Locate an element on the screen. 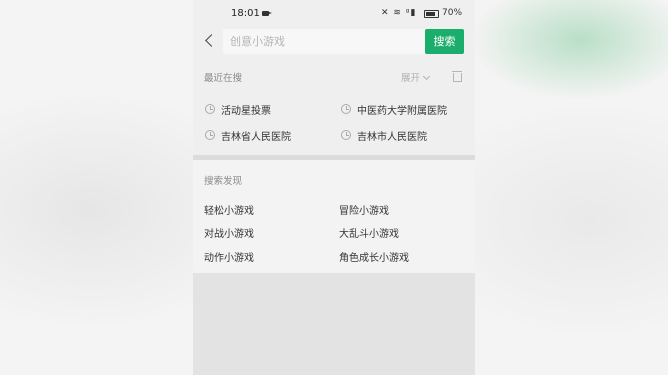  recent-item-label: 吉林市人民医院 is located at coordinates (392, 137).